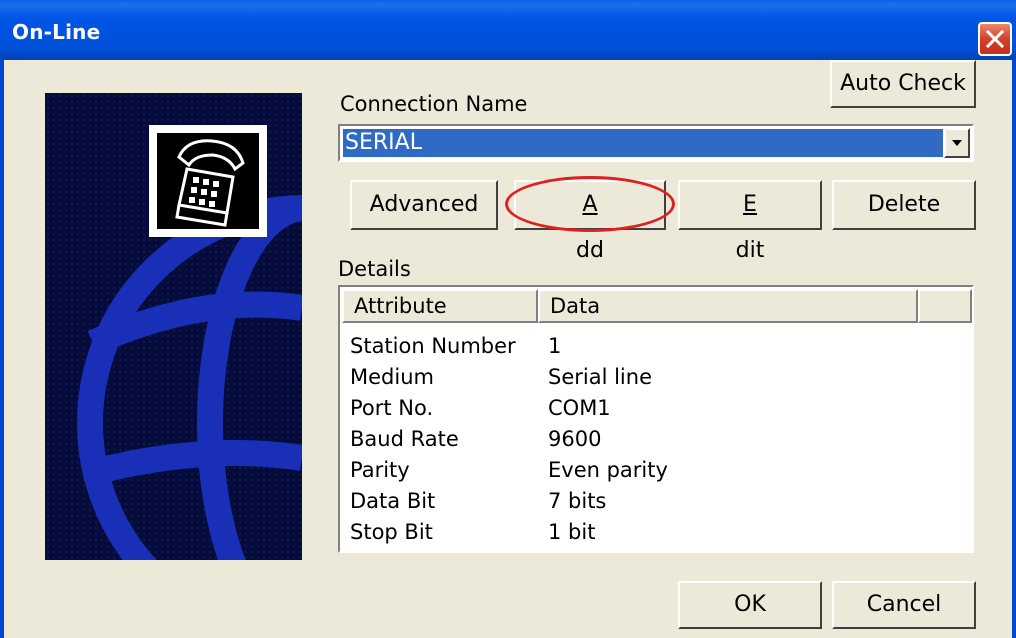 The width and height of the screenshot is (1016, 638). What do you see at coordinates (655, 532) in the screenshot?
I see `table-row: Stop Bit 1 bit` at bounding box center [655, 532].